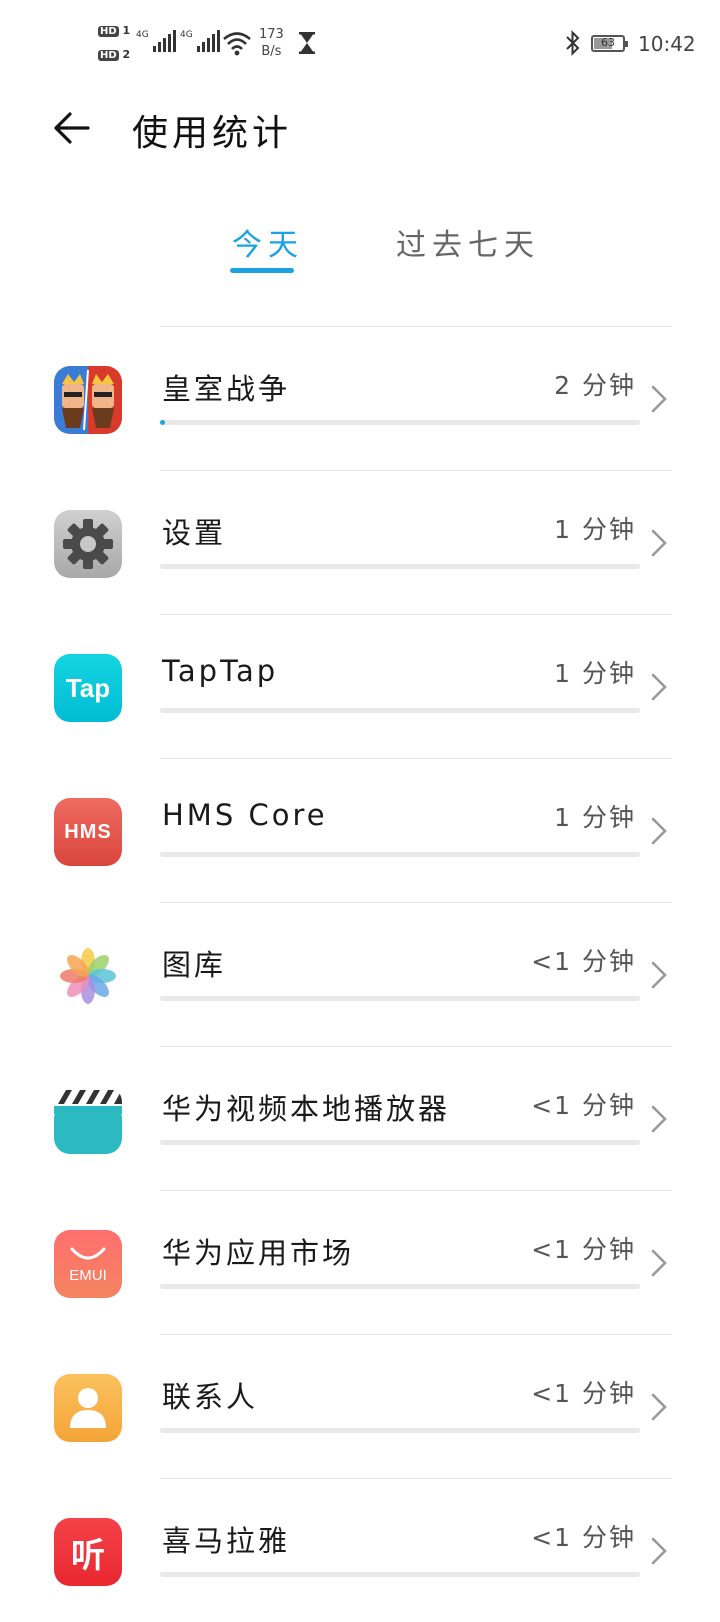 Image resolution: width=720 pixels, height=1622 pixels. I want to click on taptap-icon: Tap, so click(88, 688).